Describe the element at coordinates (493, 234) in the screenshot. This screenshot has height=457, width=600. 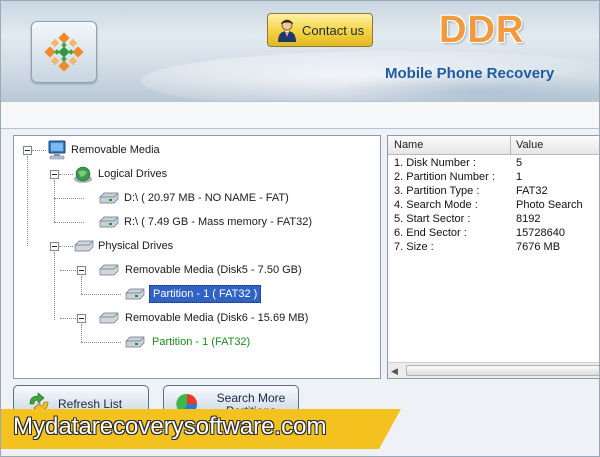
I see `table-row: 6. End Sector : 15728640` at that location.